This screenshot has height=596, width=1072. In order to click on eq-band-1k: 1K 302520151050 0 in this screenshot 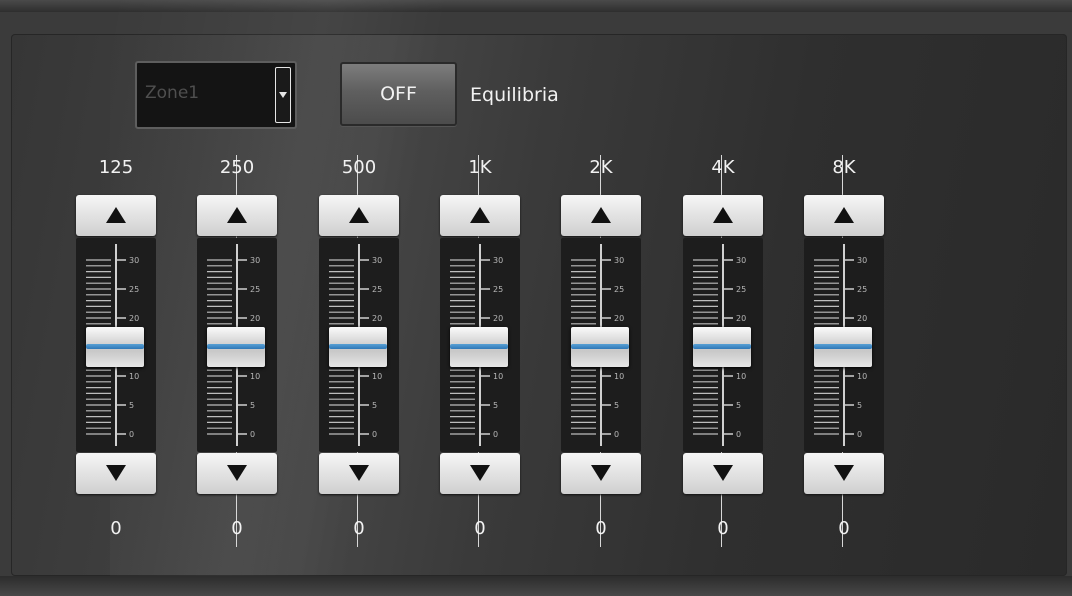, I will do `click(480, 350)`.